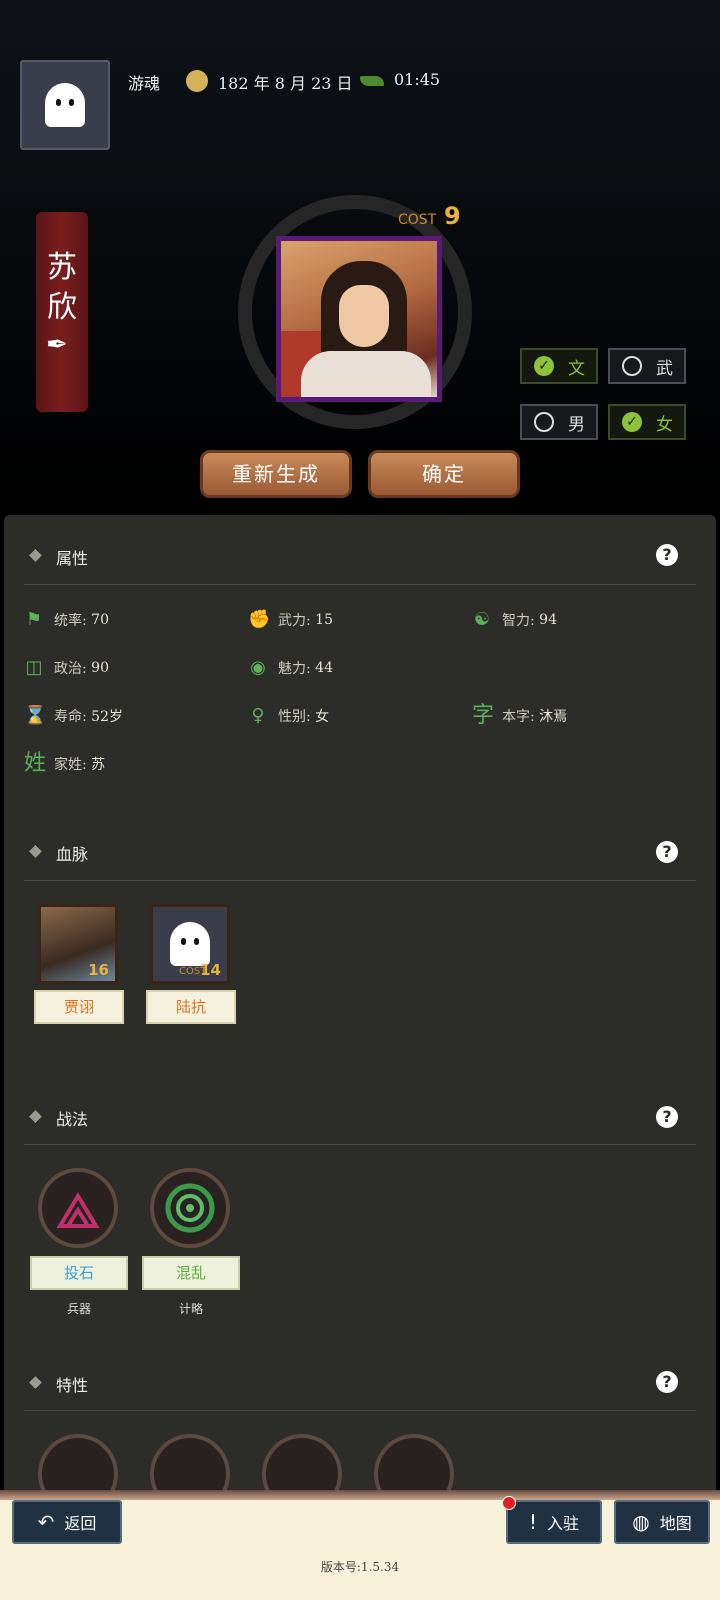 The image size is (720, 1600). I want to click on attr-style-name: 字本字: 沐焉, so click(520, 715).